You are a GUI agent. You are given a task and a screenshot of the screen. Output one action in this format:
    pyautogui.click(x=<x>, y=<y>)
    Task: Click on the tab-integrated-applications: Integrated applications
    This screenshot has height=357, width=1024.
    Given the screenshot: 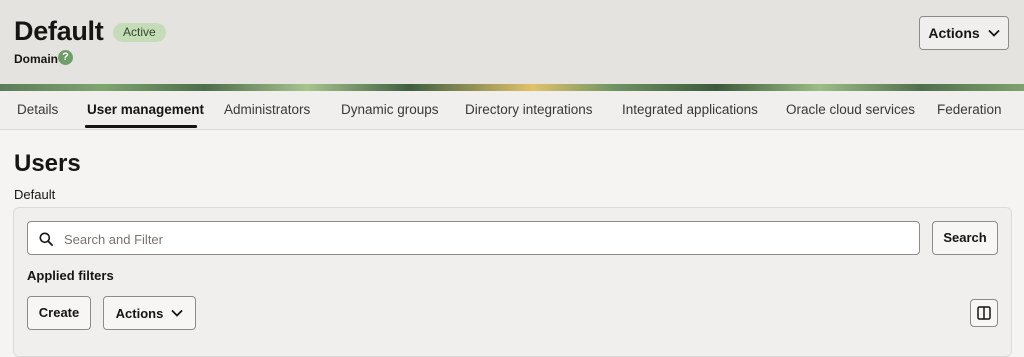 What is the action you would take?
    pyautogui.click(x=690, y=110)
    